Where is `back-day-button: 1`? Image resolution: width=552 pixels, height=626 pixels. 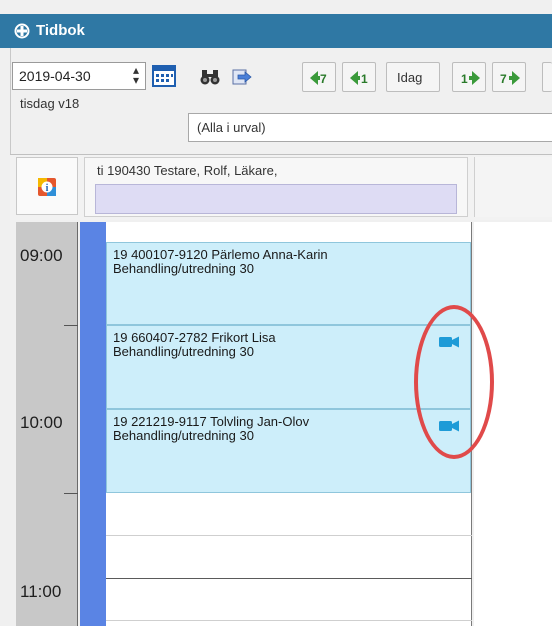
back-day-button: 1 is located at coordinates (359, 77).